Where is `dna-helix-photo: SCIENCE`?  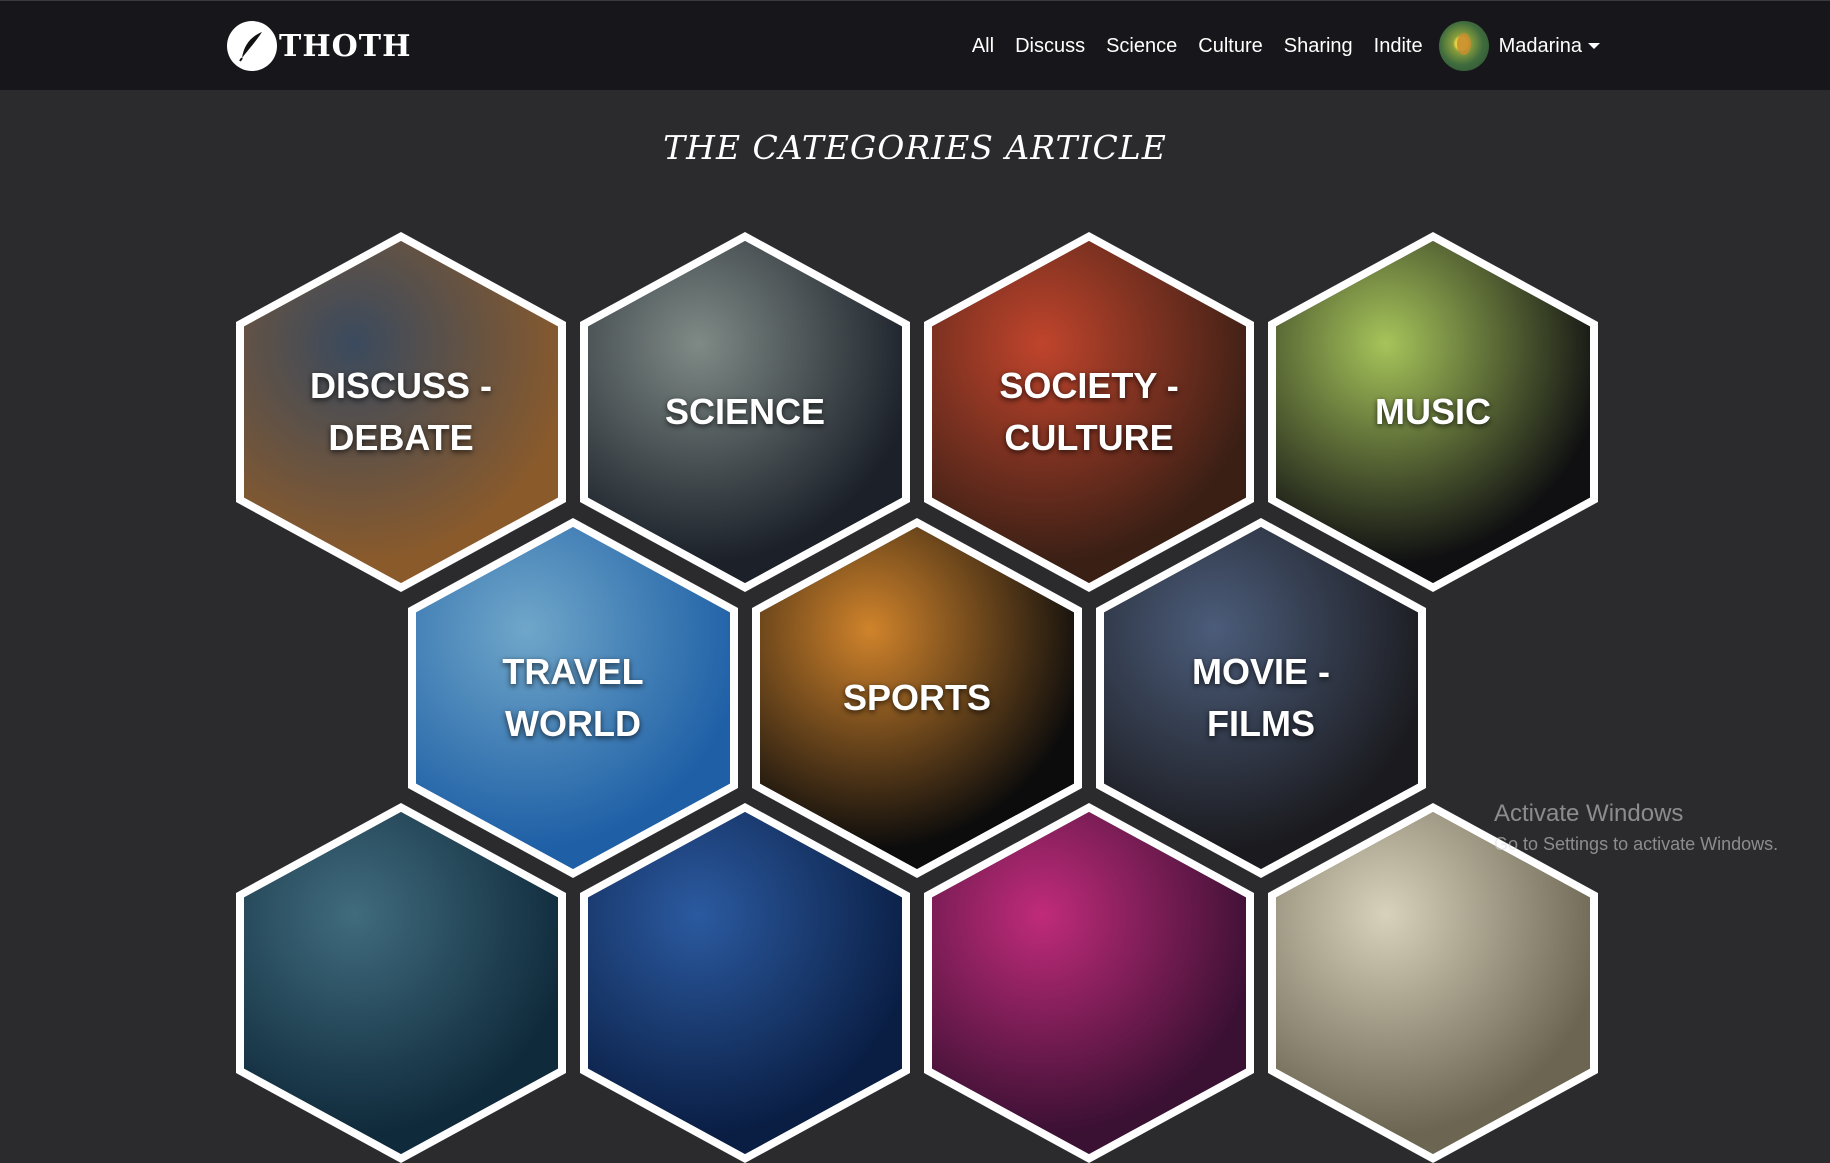 dna-helix-photo: SCIENCE is located at coordinates (745, 412).